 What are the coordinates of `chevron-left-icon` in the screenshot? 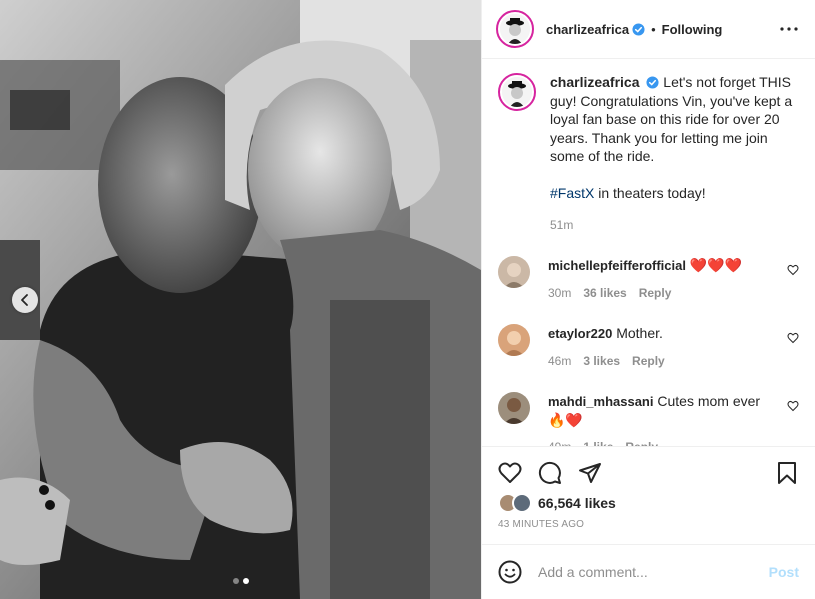 It's located at (24, 300).